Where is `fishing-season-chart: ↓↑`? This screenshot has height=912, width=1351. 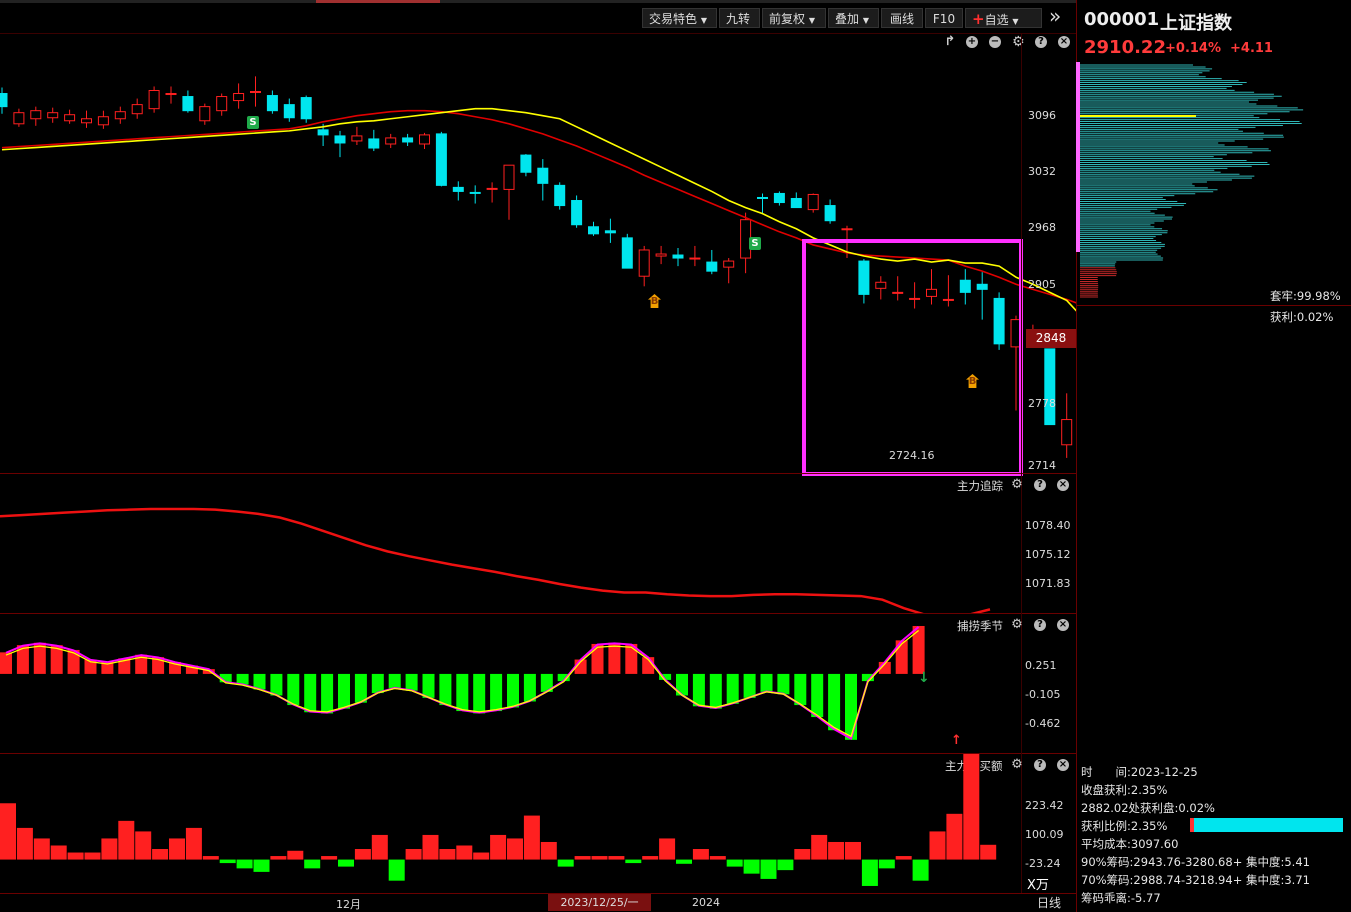
fishing-season-chart: ↓↑ is located at coordinates (481, 686).